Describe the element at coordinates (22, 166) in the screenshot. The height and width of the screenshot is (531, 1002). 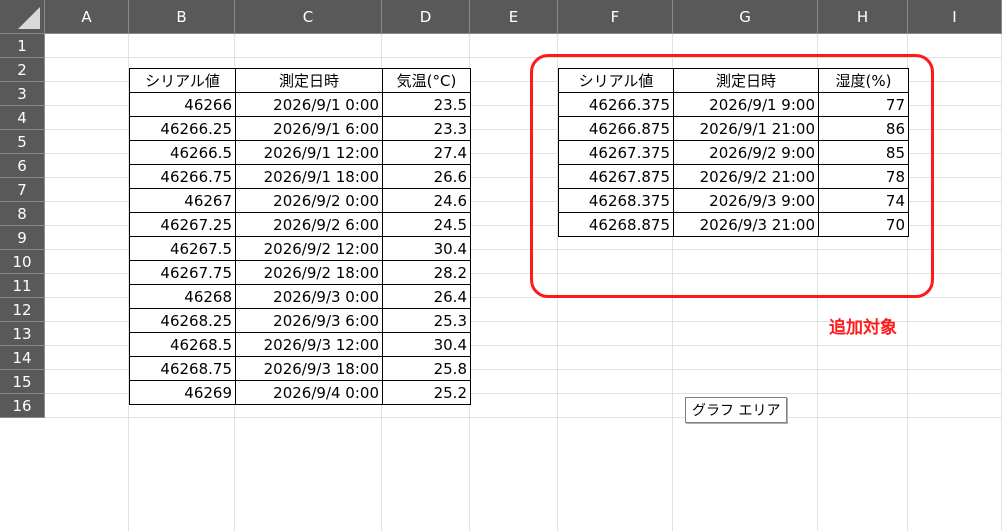
I see `row-header-6: 6` at that location.